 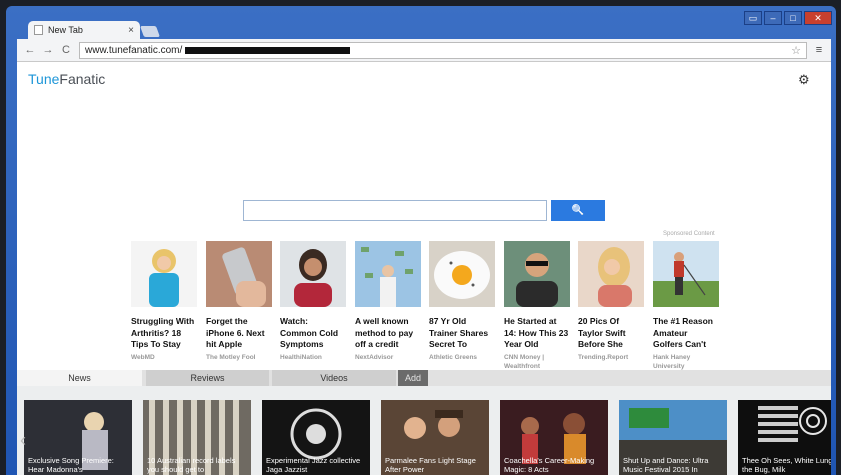 I want to click on card-headline: He Started at 14: How This 23 Year Old, so click(x=537, y=333).